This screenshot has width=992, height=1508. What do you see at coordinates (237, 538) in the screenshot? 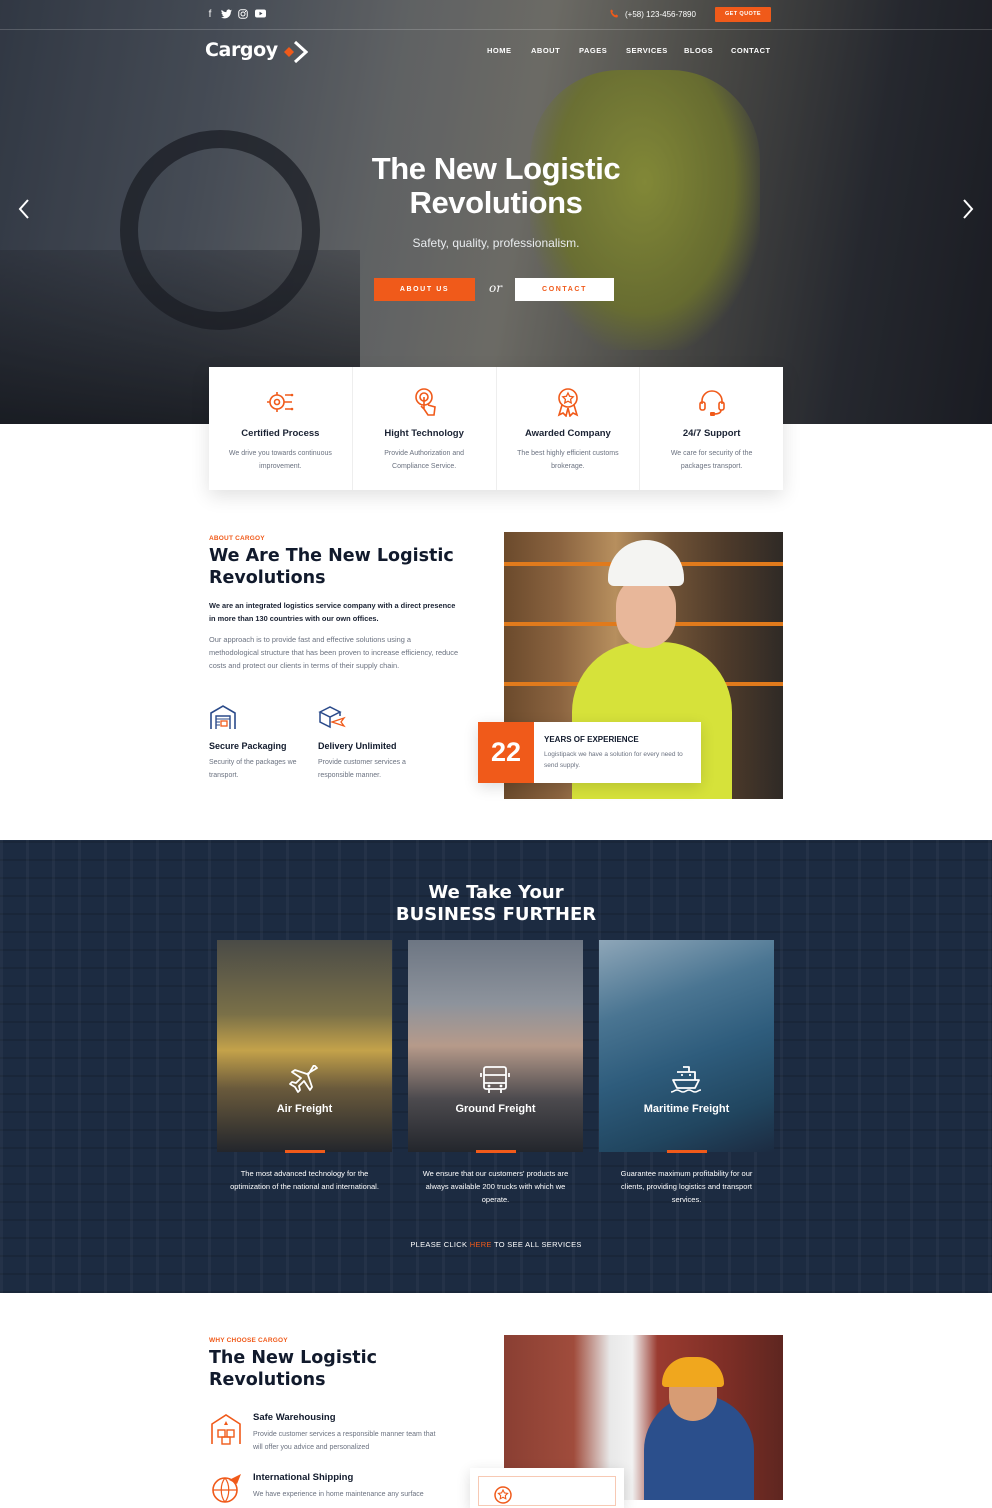
I see `about-tag: ABOUT CARGOY` at bounding box center [237, 538].